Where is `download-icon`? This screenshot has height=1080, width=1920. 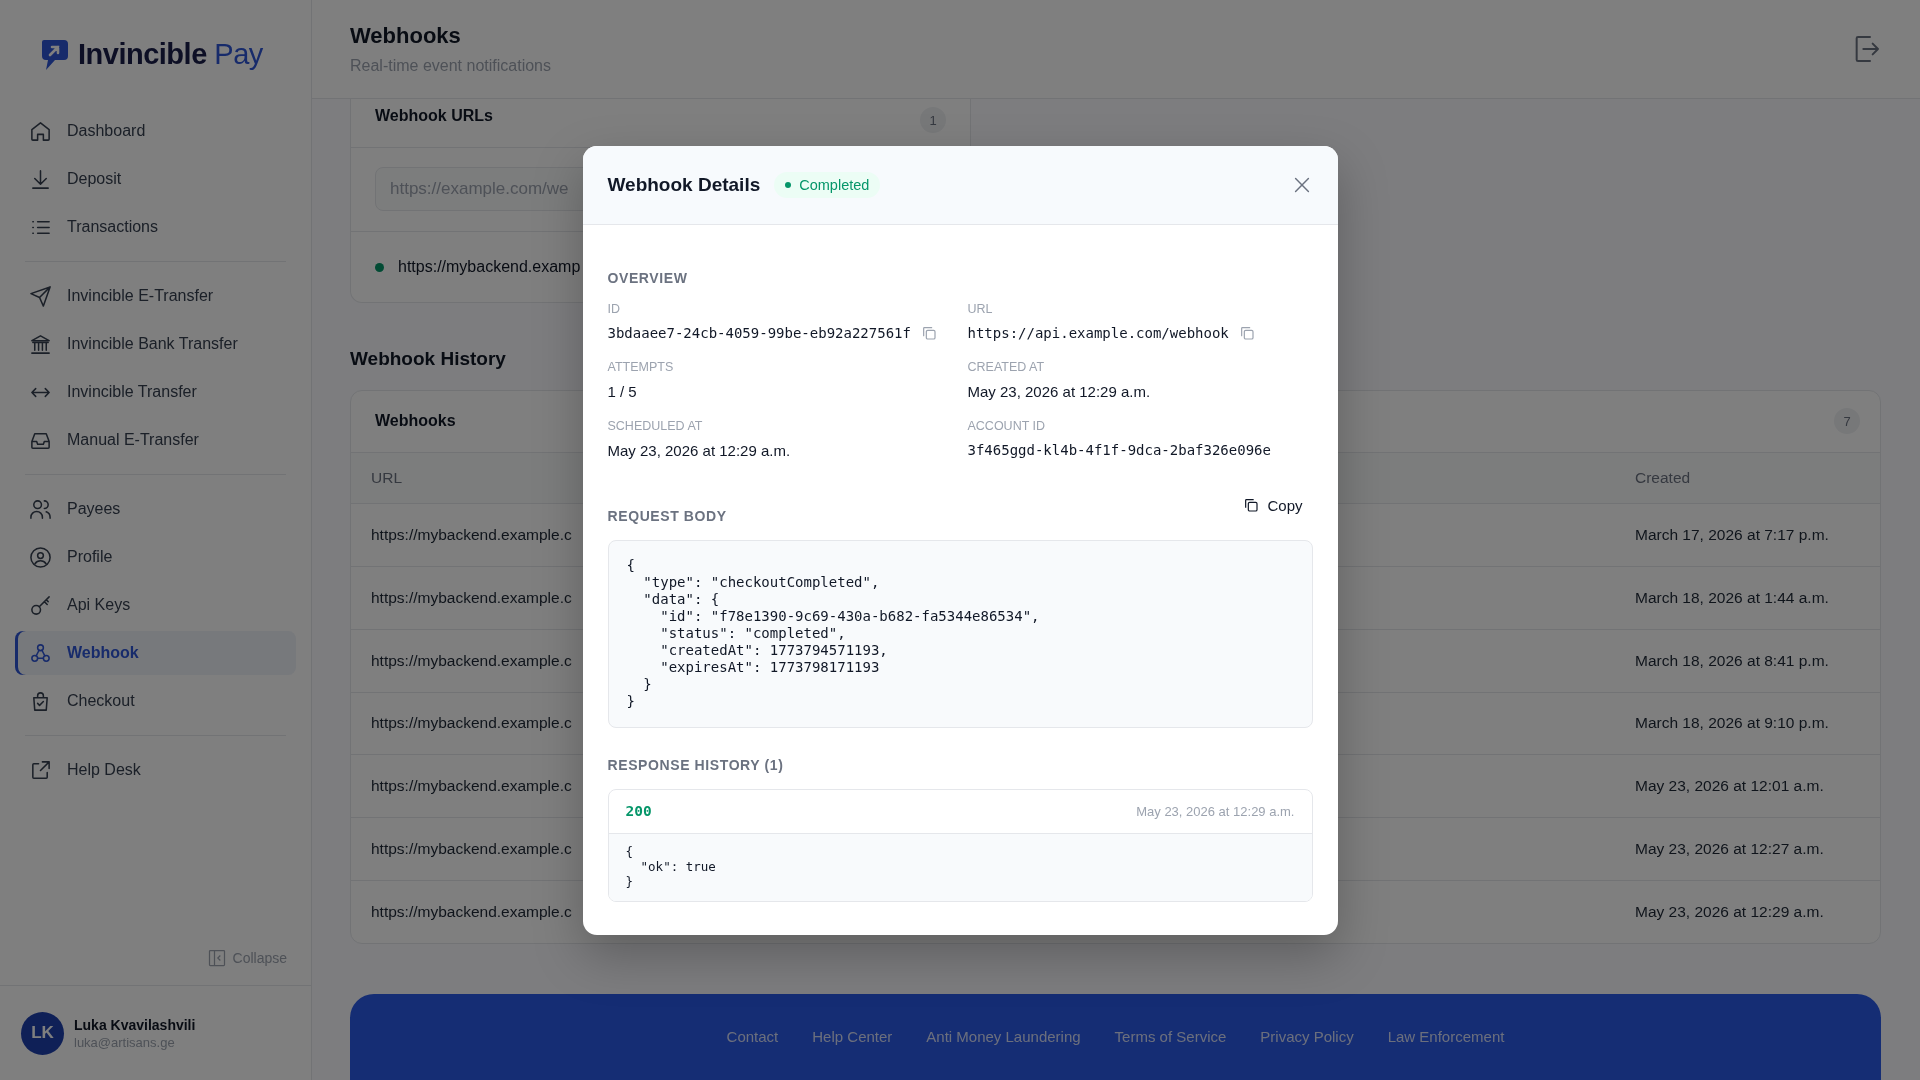 download-icon is located at coordinates (40, 179).